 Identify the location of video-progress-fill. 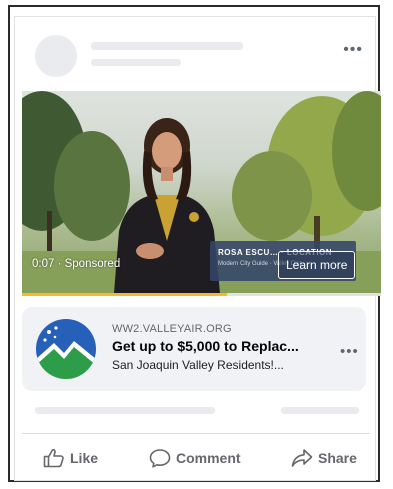
(124, 294).